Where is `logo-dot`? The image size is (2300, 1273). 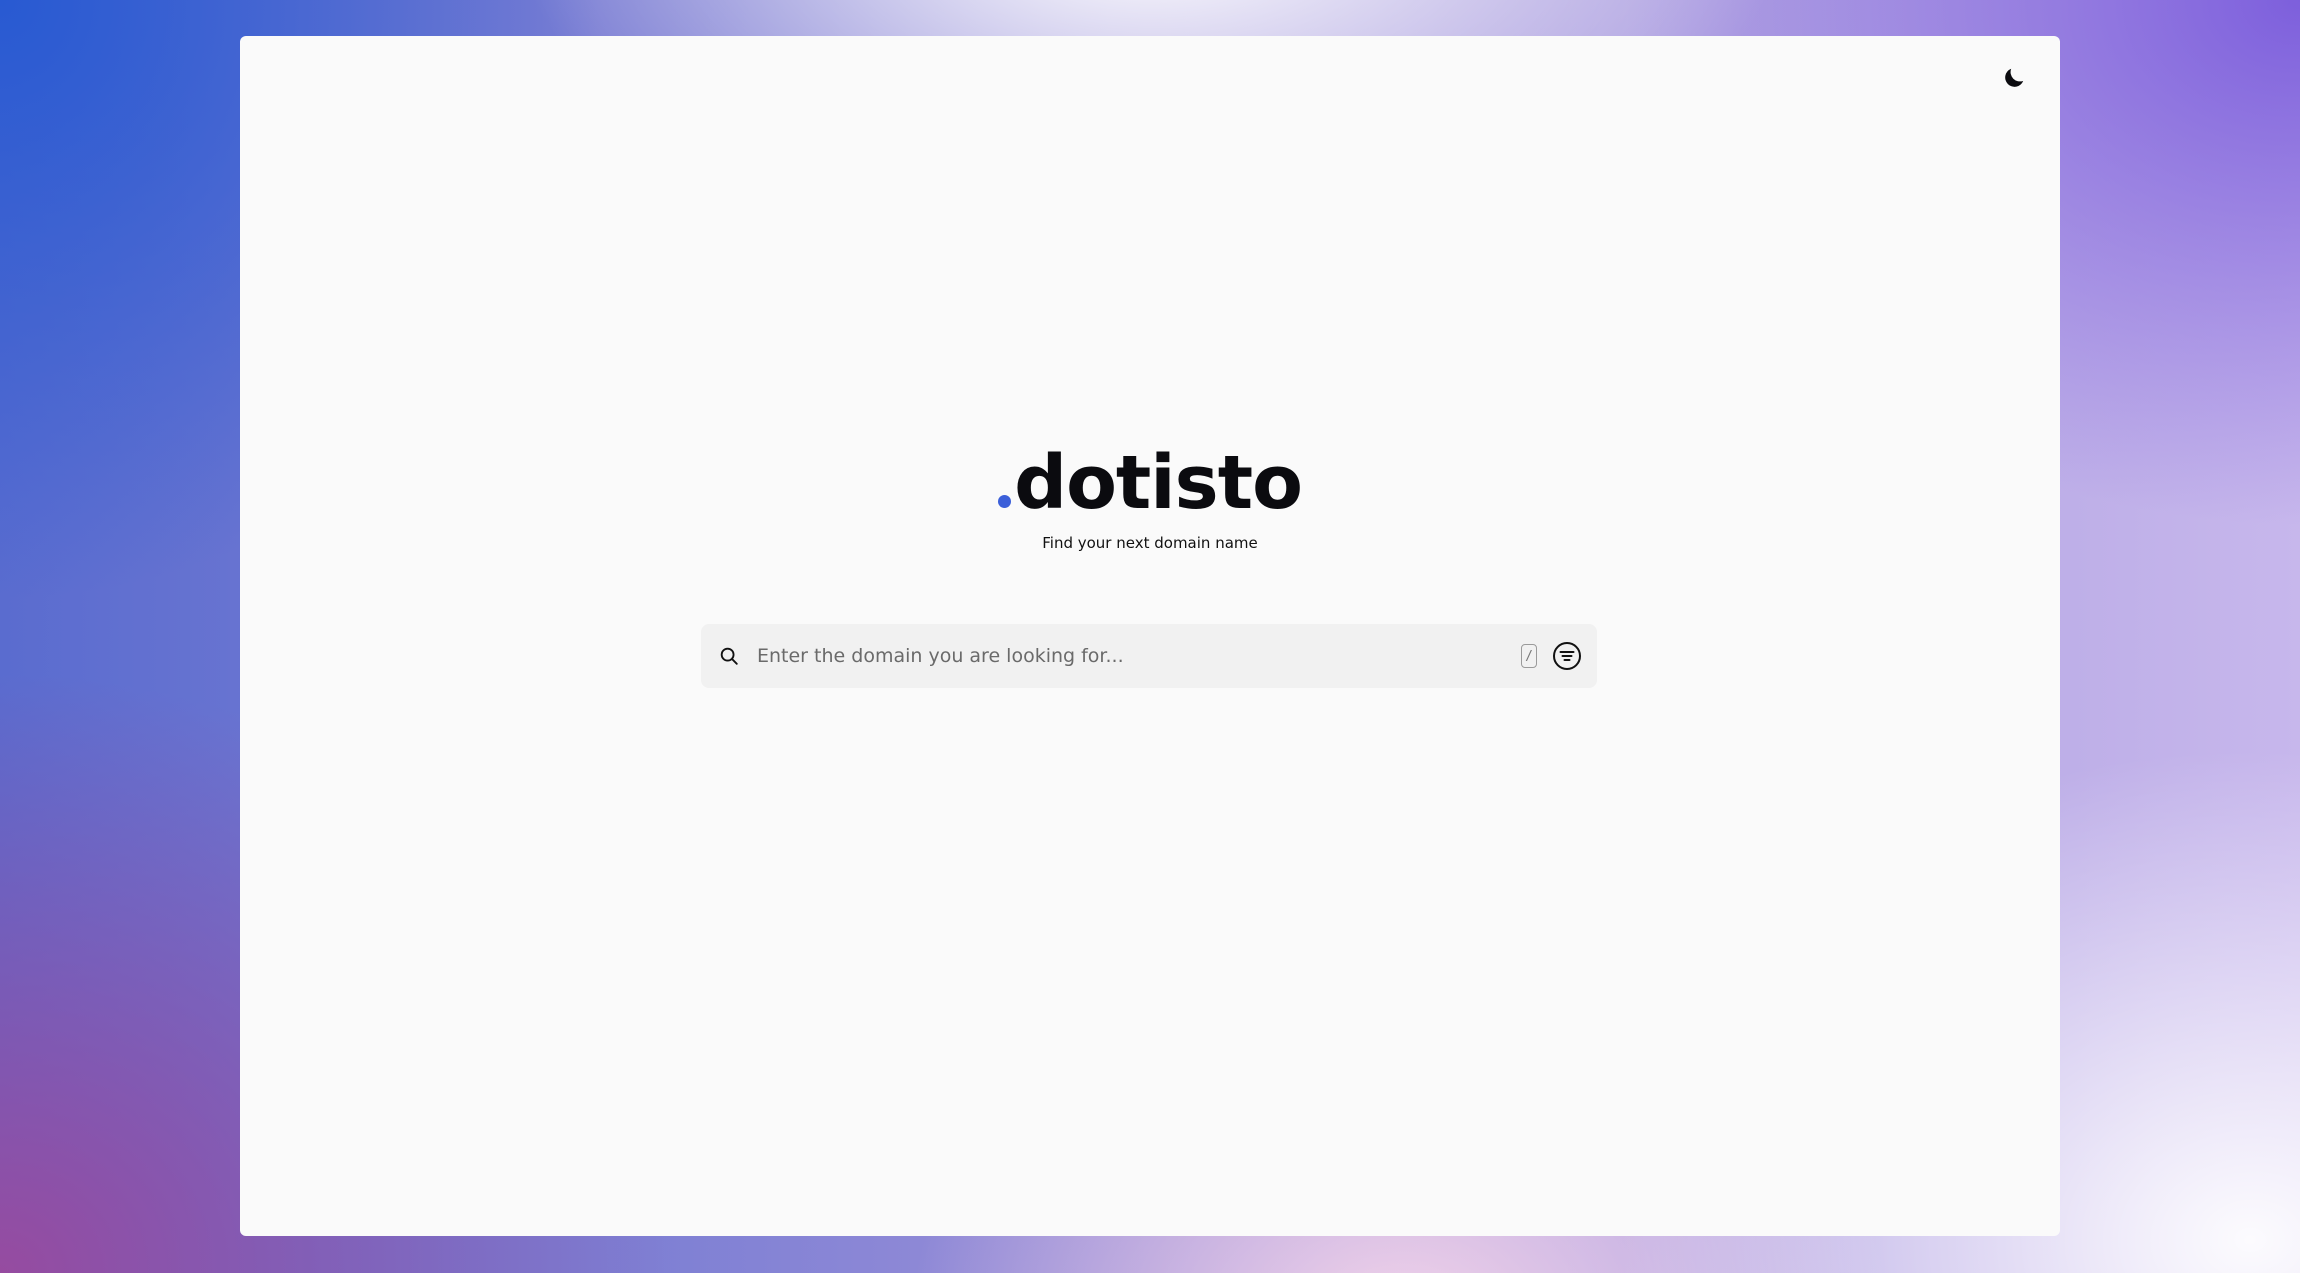
logo-dot is located at coordinates (1005, 501).